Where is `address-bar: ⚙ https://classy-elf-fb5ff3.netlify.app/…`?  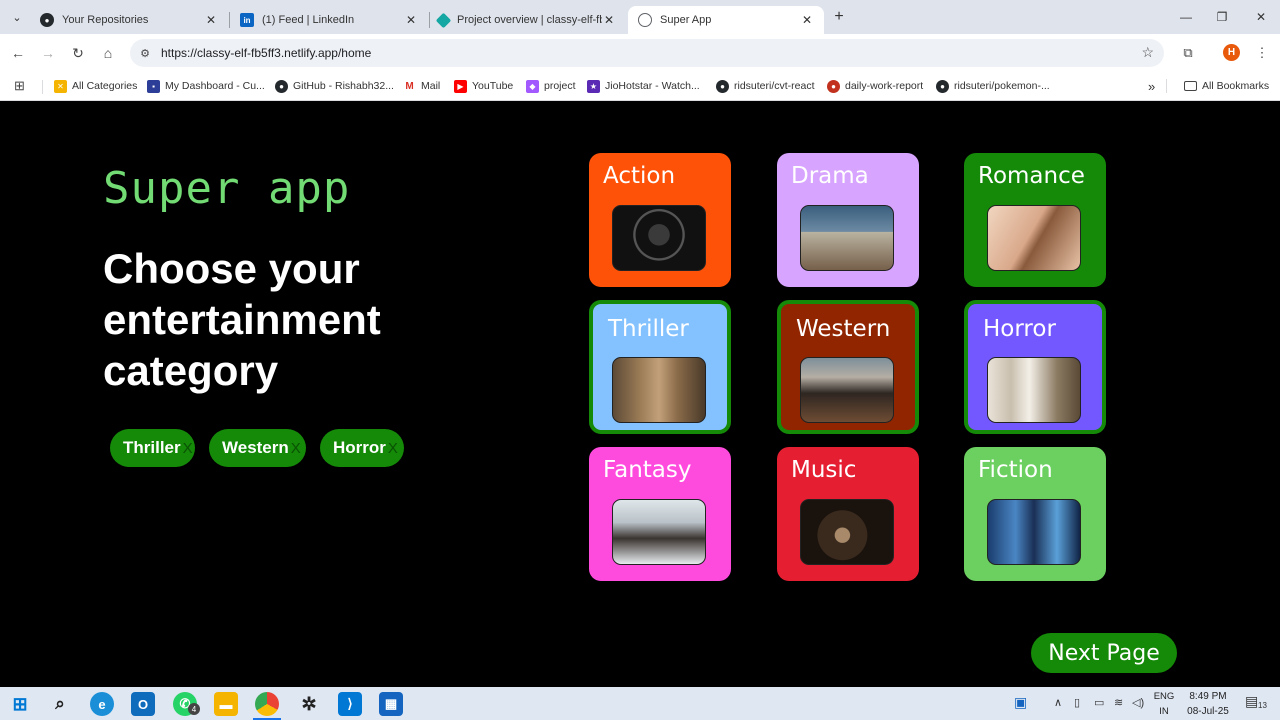 address-bar: ⚙ https://classy-elf-fb5ff3.netlify.app/… is located at coordinates (647, 53).